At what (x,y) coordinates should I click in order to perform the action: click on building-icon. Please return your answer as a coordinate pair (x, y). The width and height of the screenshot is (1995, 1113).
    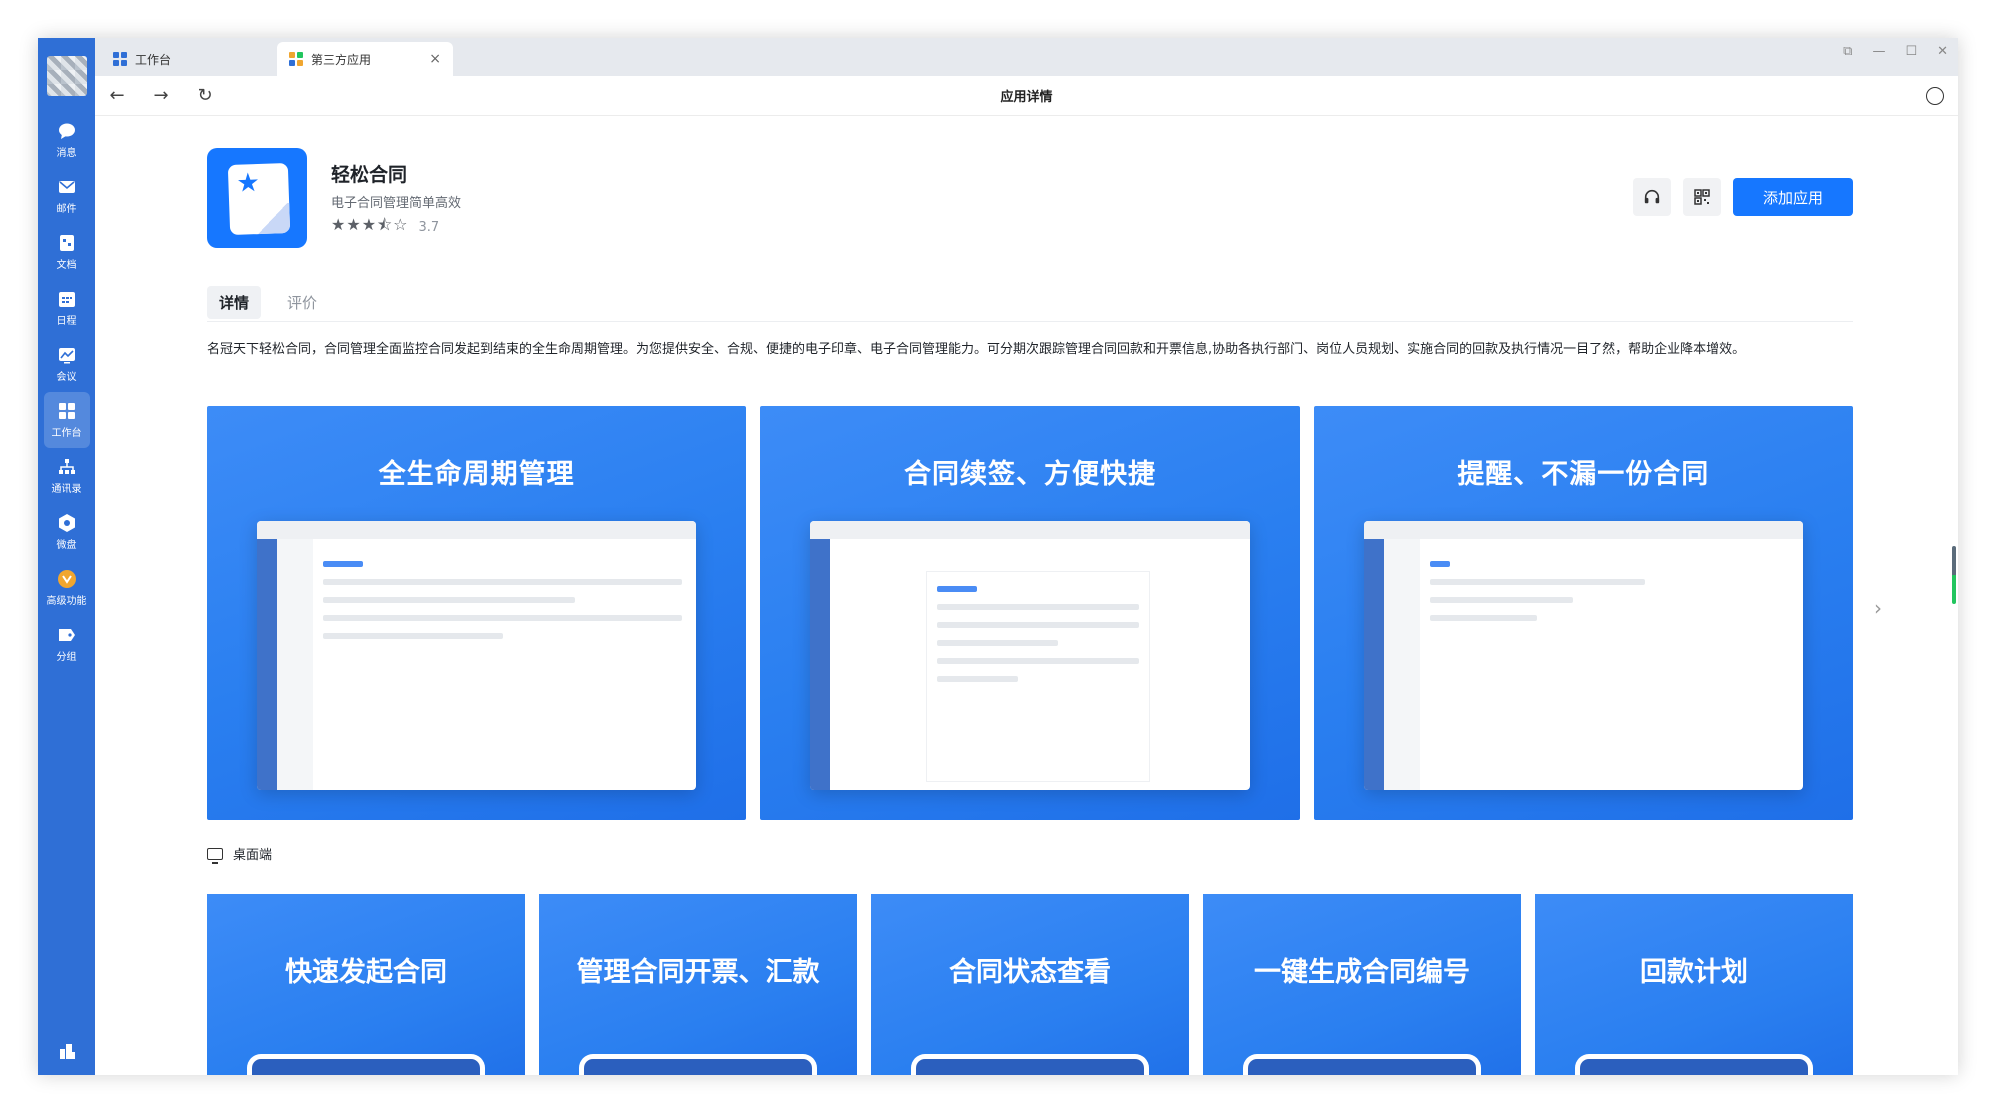
    Looking at the image, I should click on (67, 1051).